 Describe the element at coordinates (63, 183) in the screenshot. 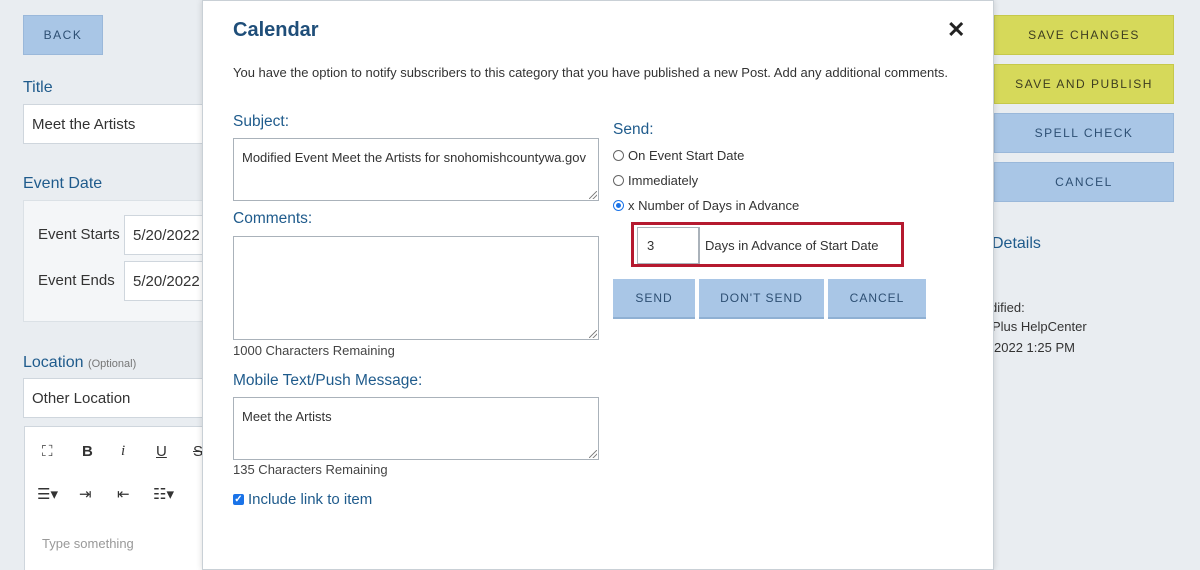

I see `event-date-label: Event Date` at that location.